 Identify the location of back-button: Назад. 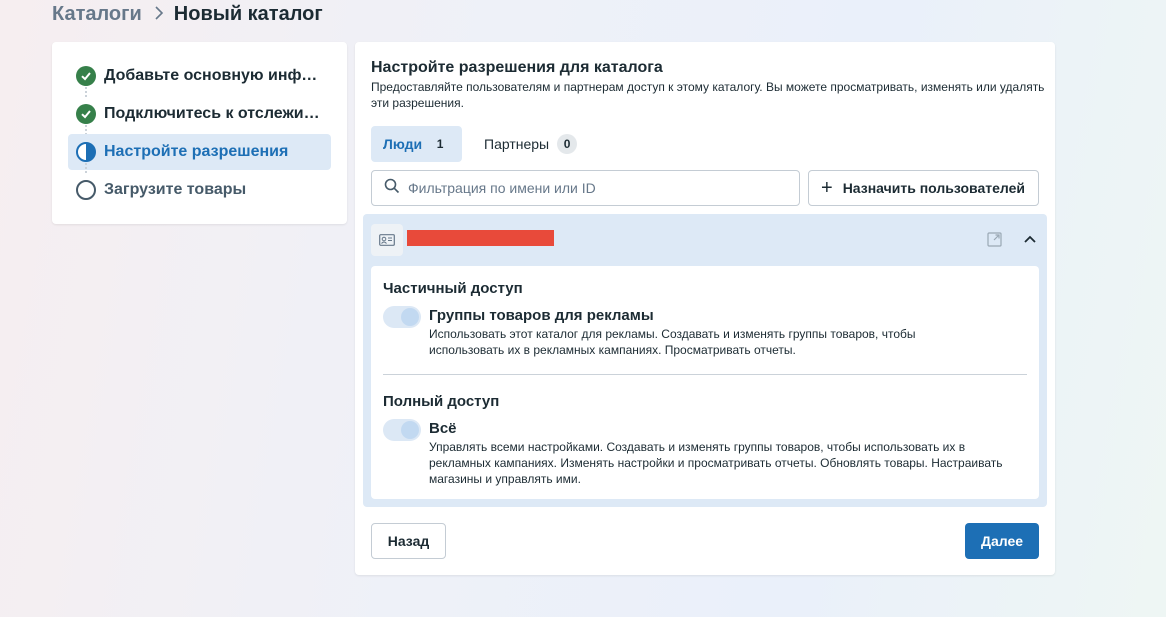
(408, 541).